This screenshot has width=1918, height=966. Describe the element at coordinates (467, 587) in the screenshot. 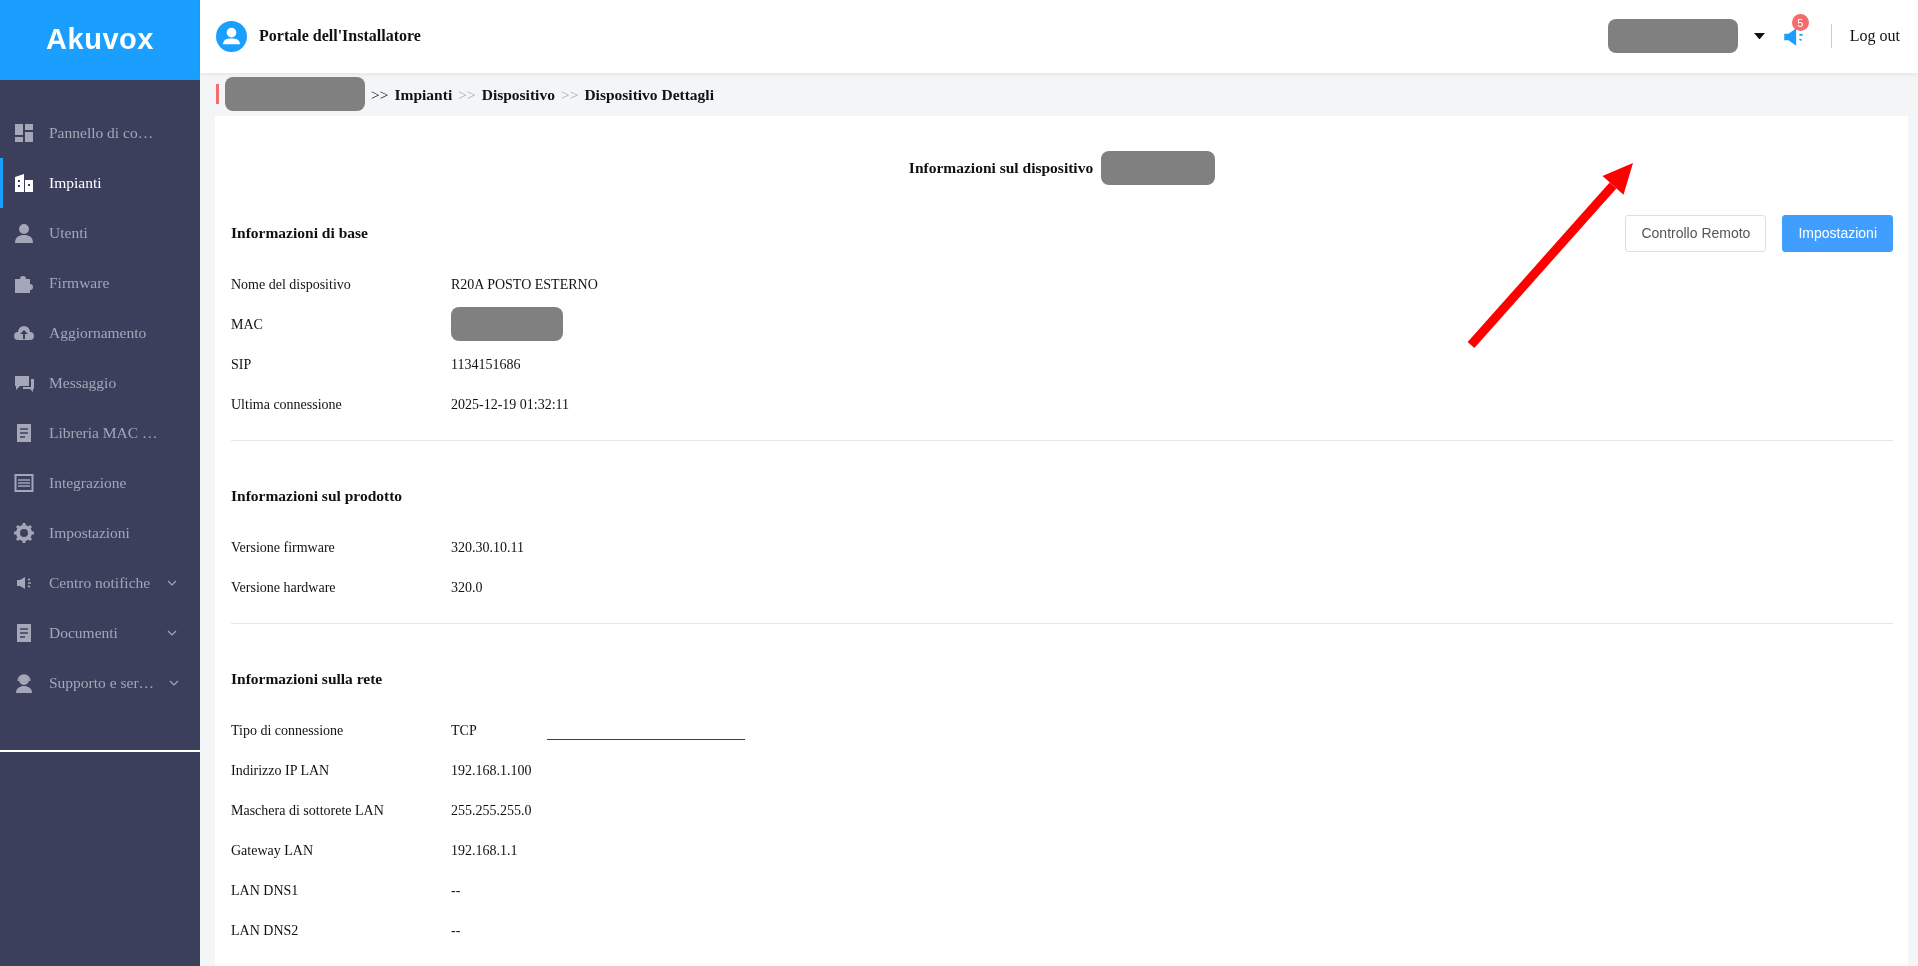

I see `field-value: 320.0` at that location.